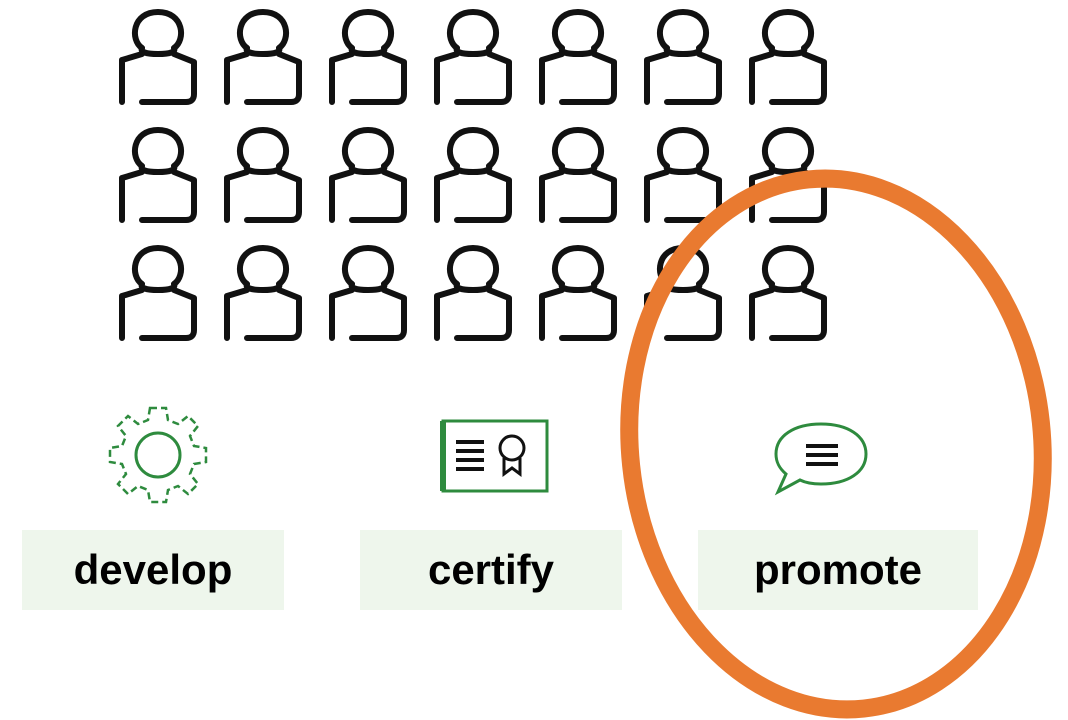 This screenshot has width=1068, height=720. Describe the element at coordinates (495, 456) in the screenshot. I see `certificate-icon` at that location.